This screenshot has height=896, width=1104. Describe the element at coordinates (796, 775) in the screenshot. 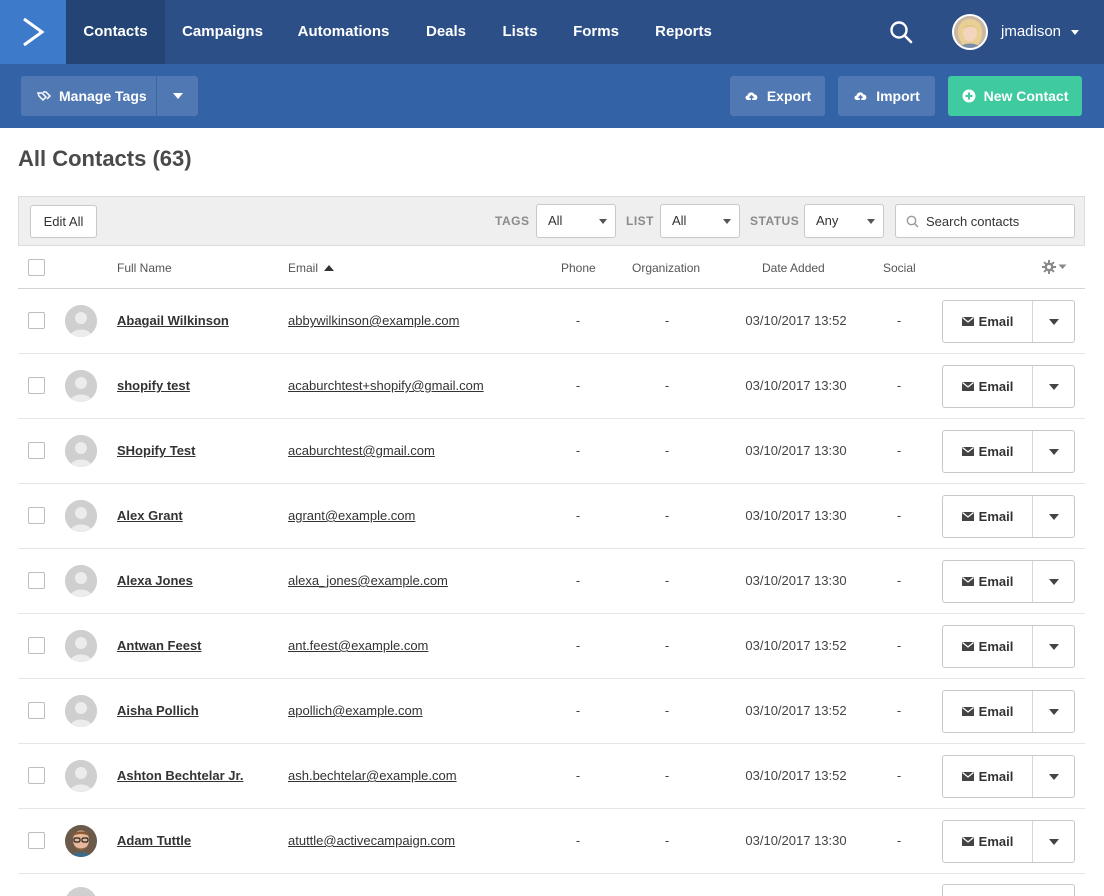

I see `contact-date-added: 03/10/2017 13:52` at that location.